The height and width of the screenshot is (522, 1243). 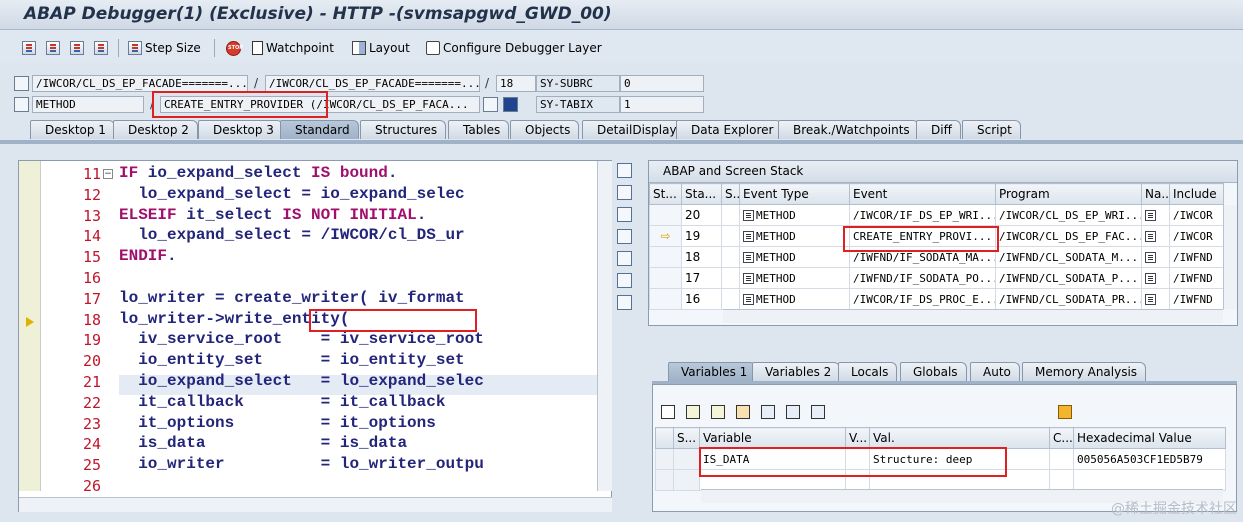 I want to click on tool-settings-icon, so click(x=624, y=302).